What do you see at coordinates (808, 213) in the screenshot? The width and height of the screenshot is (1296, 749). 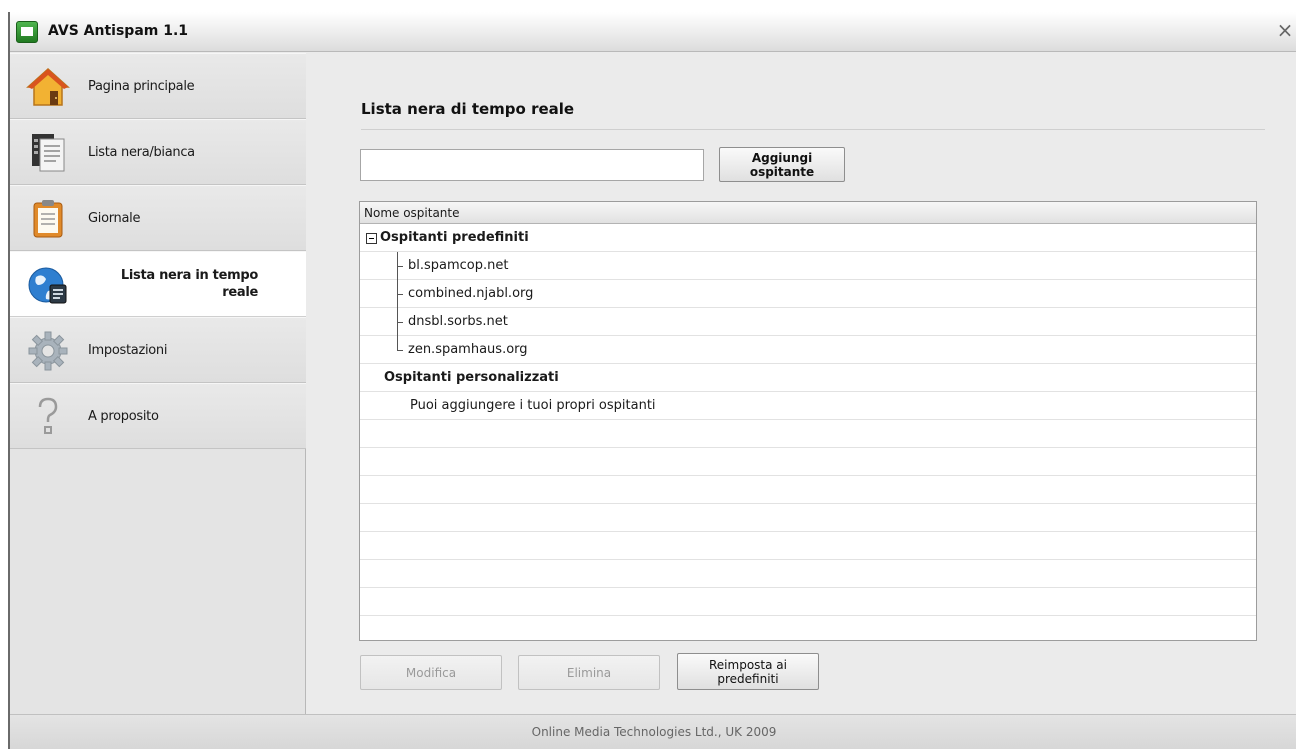 I see `column-header-host-name: Nome ospitante` at bounding box center [808, 213].